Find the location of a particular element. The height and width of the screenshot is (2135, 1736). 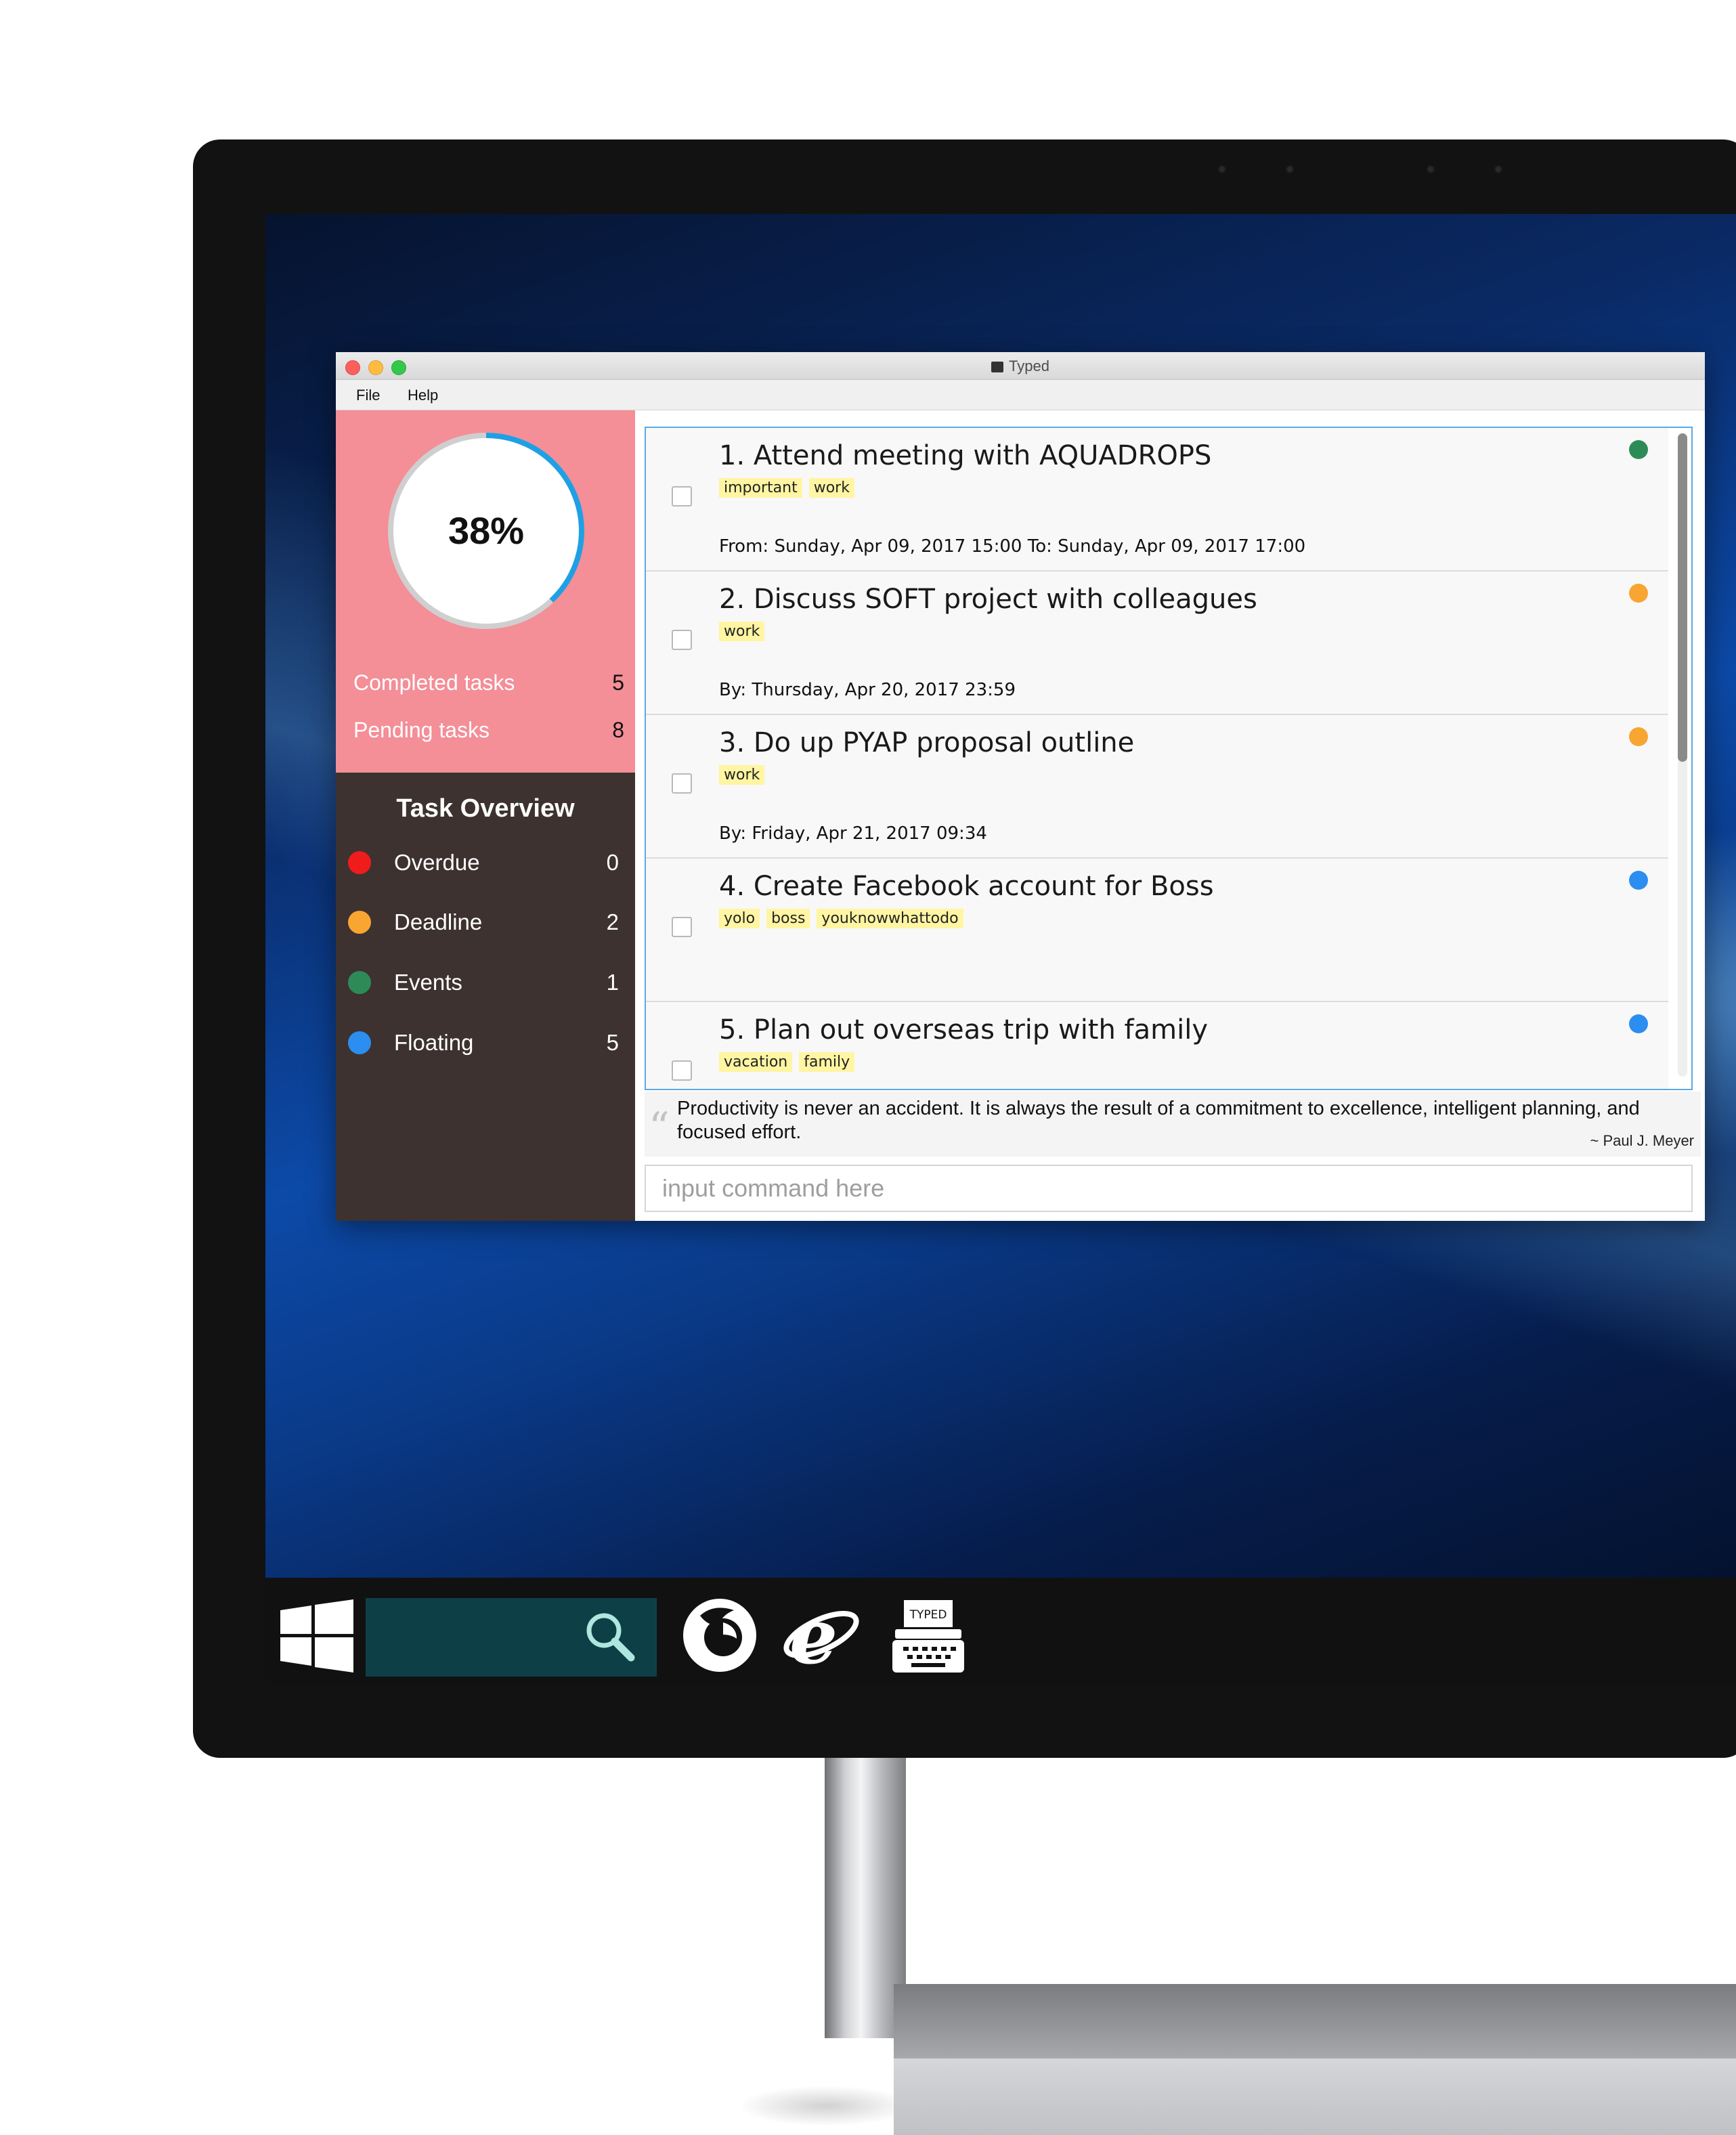

task-title: 2. Discuss SOFT project with colleagues is located at coordinates (988, 599).